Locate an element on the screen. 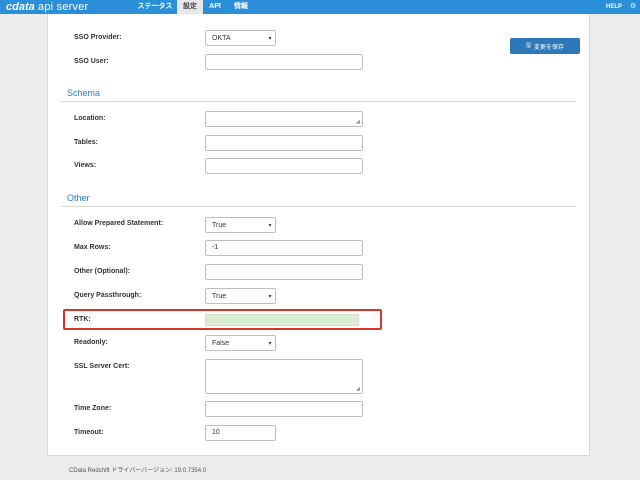 The height and width of the screenshot is (480, 640). allow-prepared-statement-value: True is located at coordinates (219, 225).